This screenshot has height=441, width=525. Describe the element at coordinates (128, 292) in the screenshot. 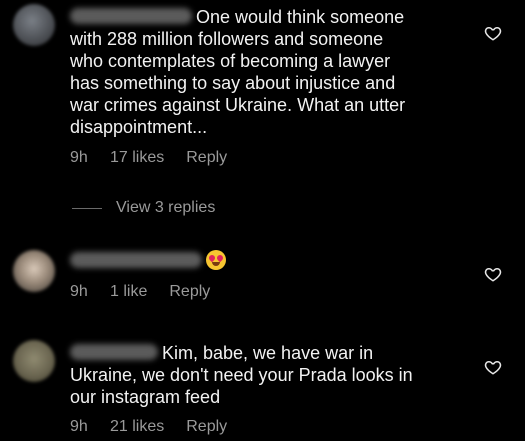

I see `likes-count: 1 like` at that location.